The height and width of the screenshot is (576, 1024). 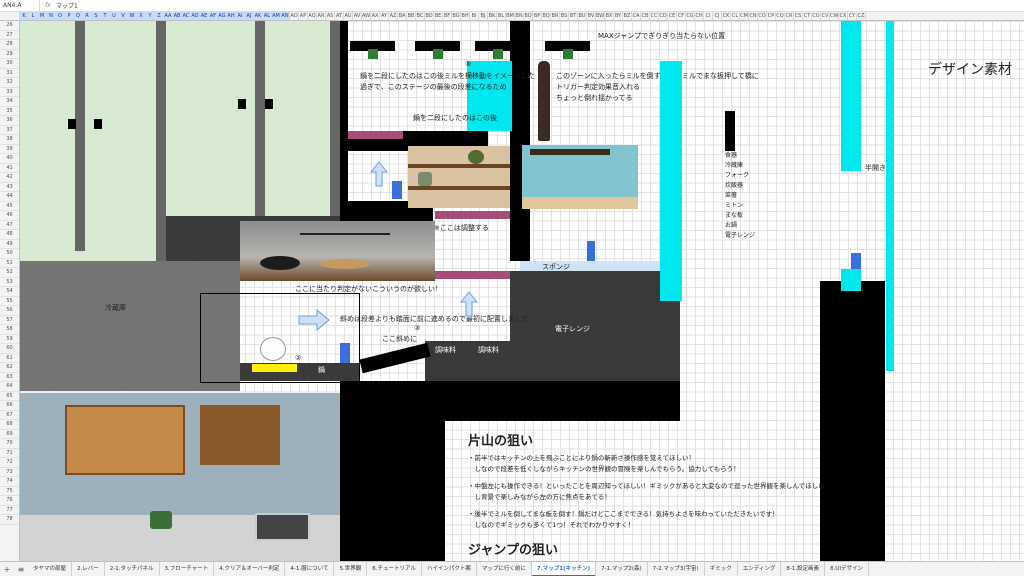 What do you see at coordinates (384, 16) in the screenshot?
I see `column-header-cell: AY` at bounding box center [384, 16].